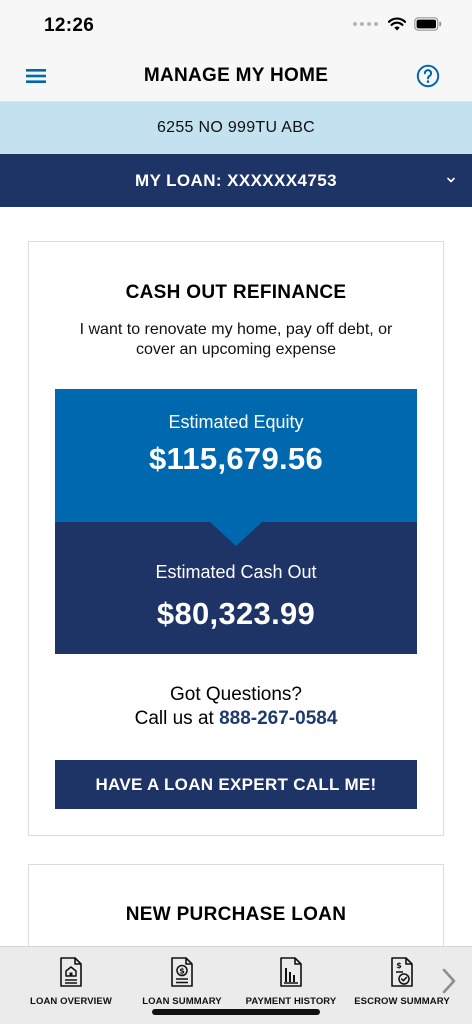 The width and height of the screenshot is (472, 1024). Describe the element at coordinates (402, 1001) in the screenshot. I see `tab-label: ESCROW SUMMARY` at that location.